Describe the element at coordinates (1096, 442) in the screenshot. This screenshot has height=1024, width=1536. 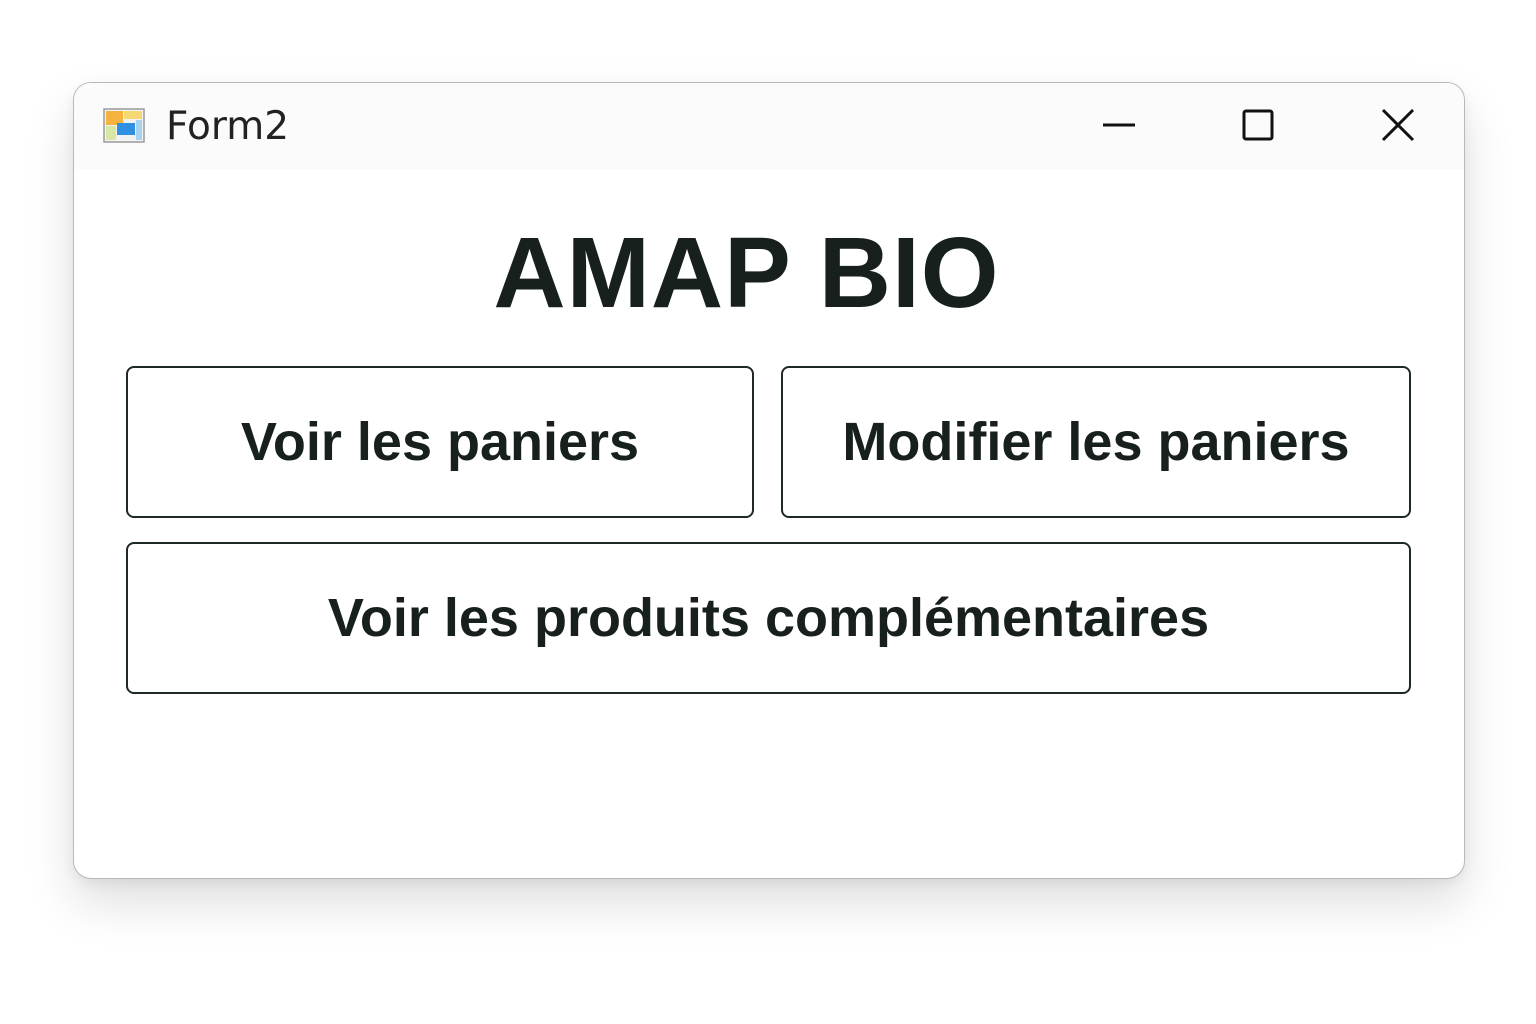
I see `edit-baskets-button: Modifier les paniers` at that location.